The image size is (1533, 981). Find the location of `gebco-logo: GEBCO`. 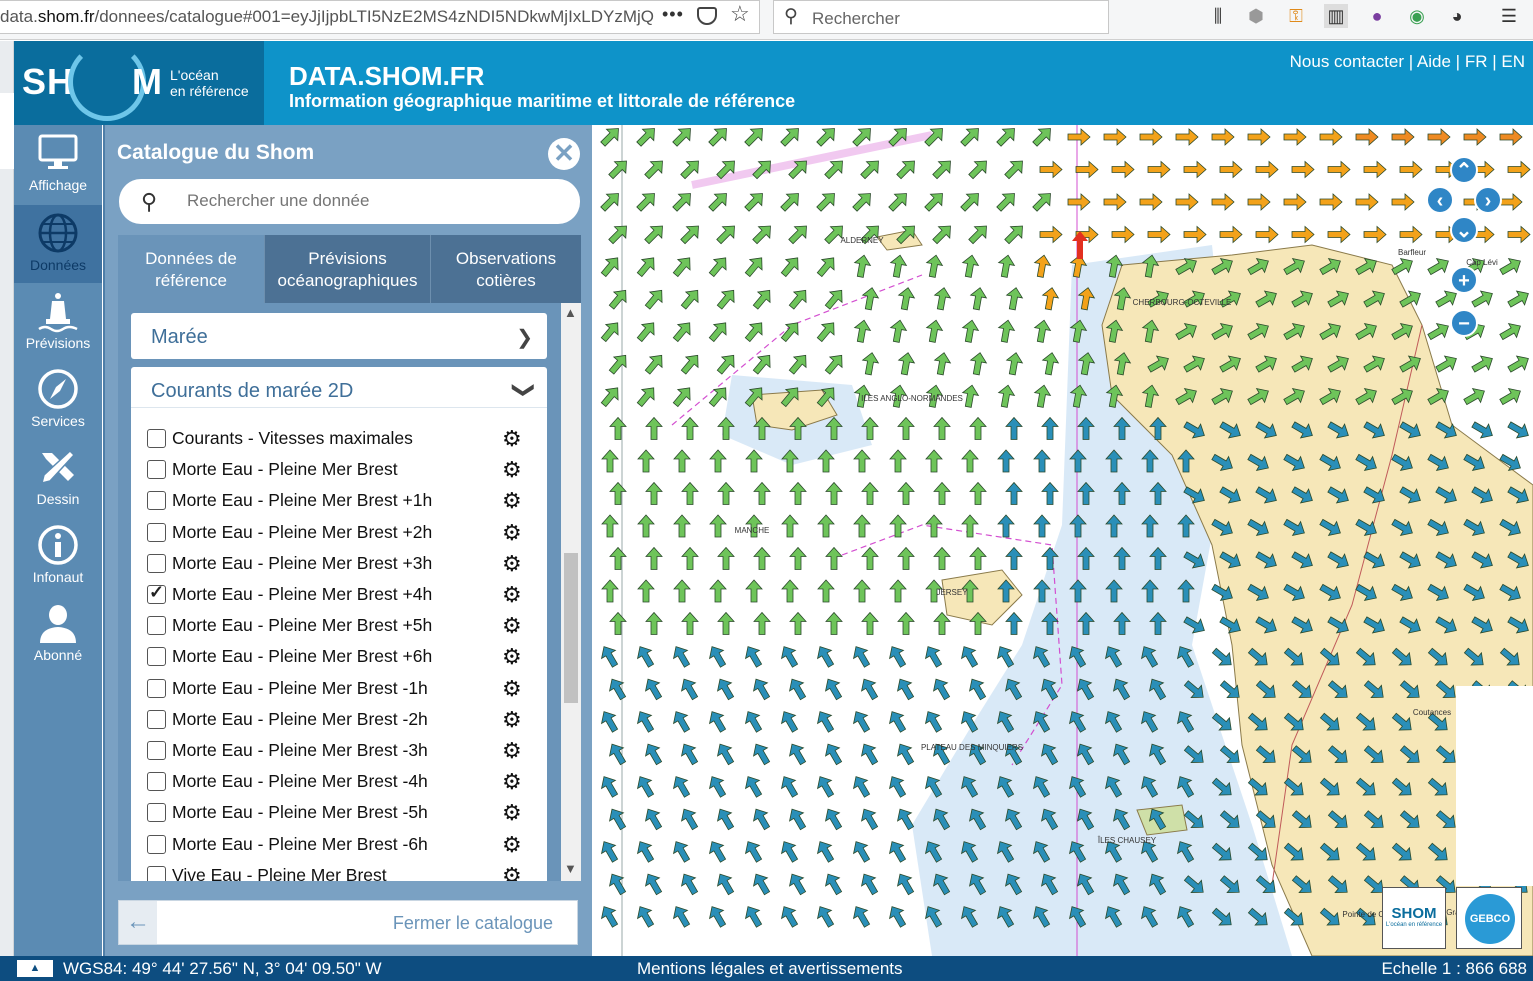

gebco-logo: GEBCO is located at coordinates (1489, 918).